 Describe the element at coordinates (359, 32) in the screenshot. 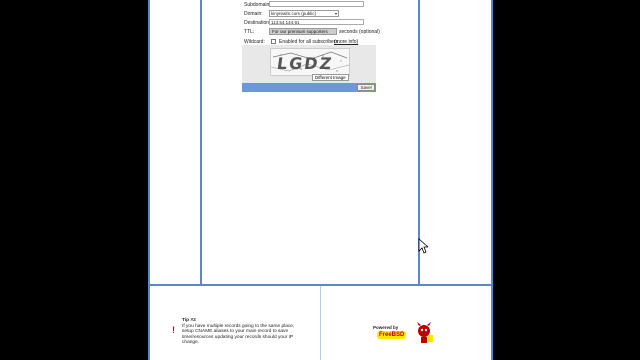

I see `ttl-suffix: seconds (optional)` at that location.